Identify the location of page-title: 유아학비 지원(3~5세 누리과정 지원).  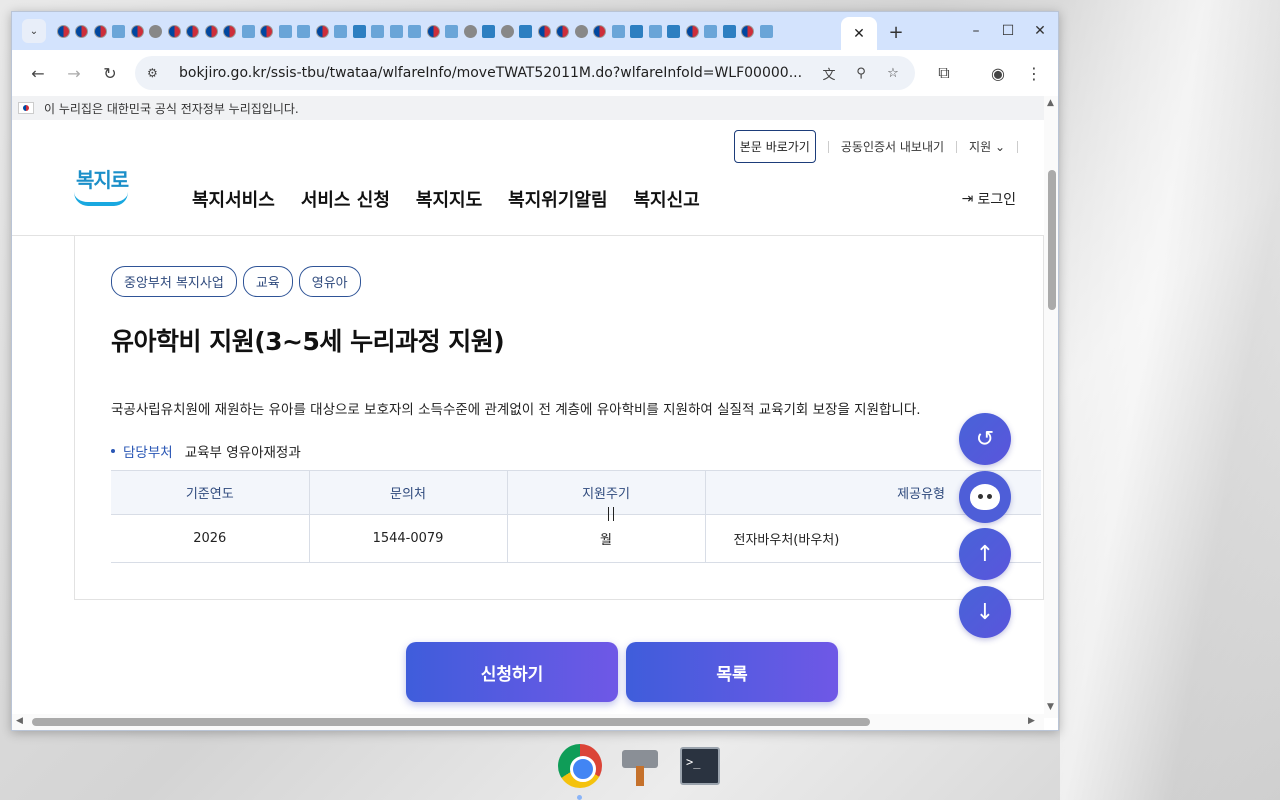
(308, 341).